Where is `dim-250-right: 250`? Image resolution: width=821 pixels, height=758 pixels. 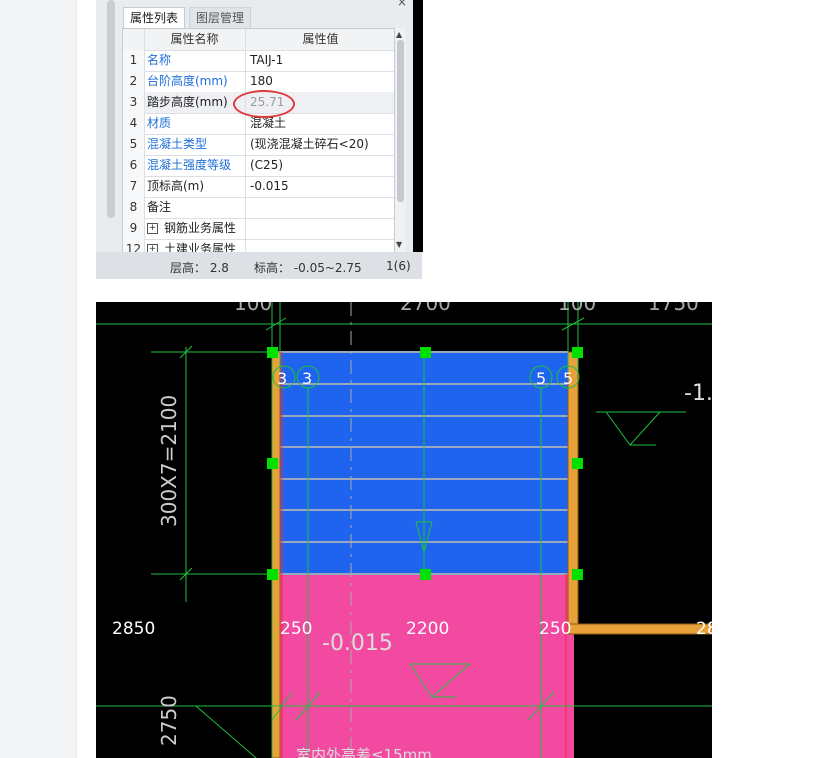 dim-250-right: 250 is located at coordinates (555, 629).